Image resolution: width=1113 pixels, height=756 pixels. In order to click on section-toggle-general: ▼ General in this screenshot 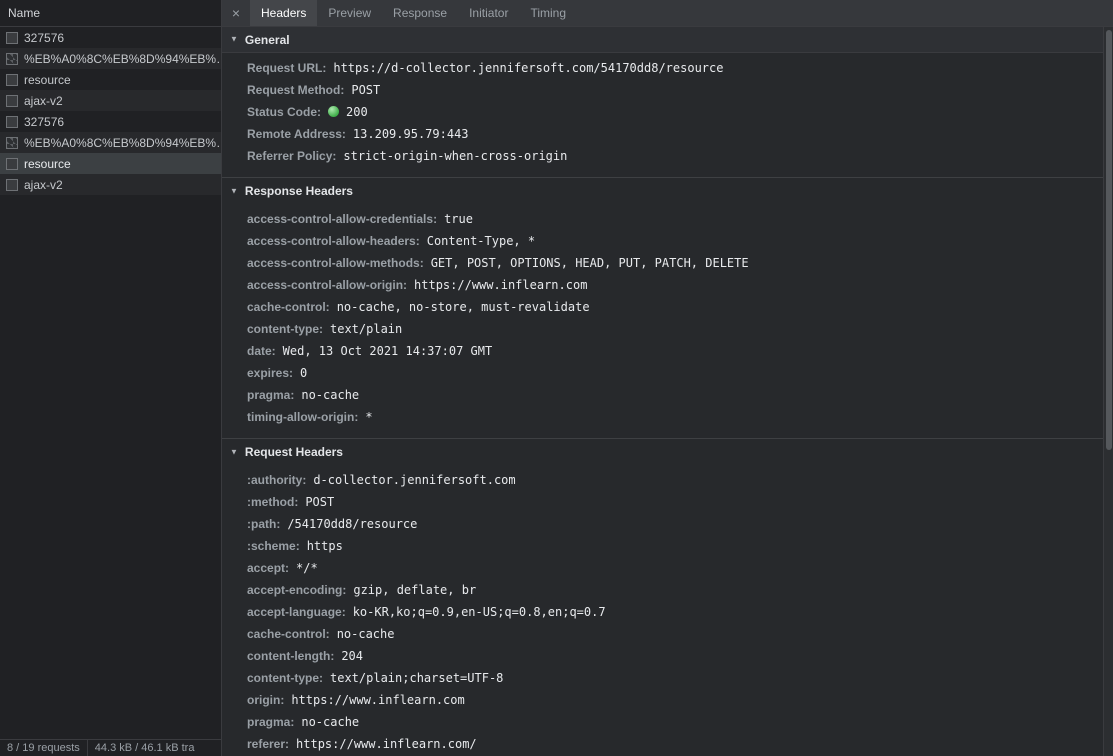, I will do `click(667, 40)`.